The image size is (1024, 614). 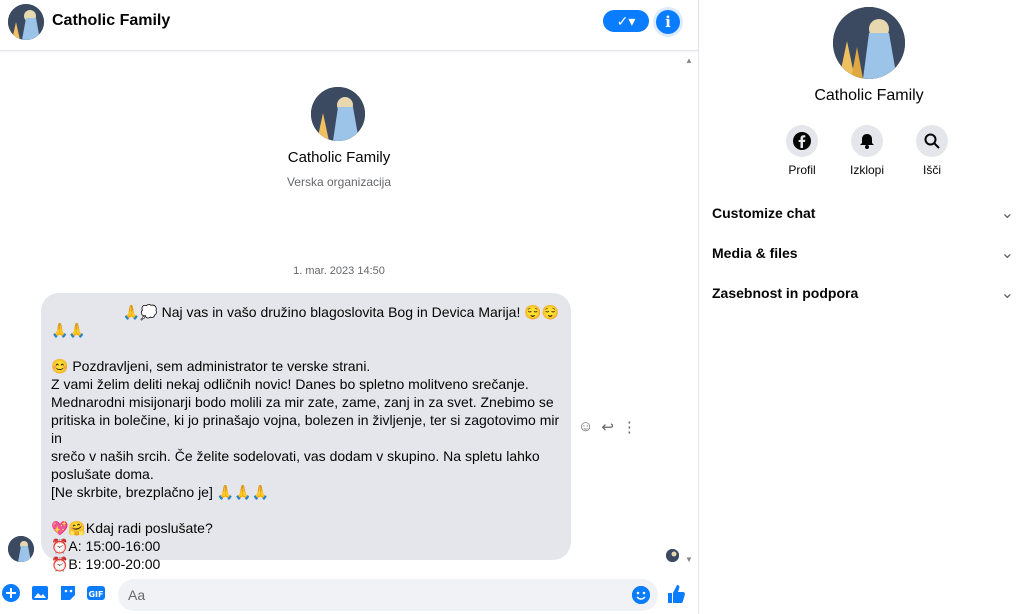 I want to click on composer: GIF Aa, so click(x=349, y=593).